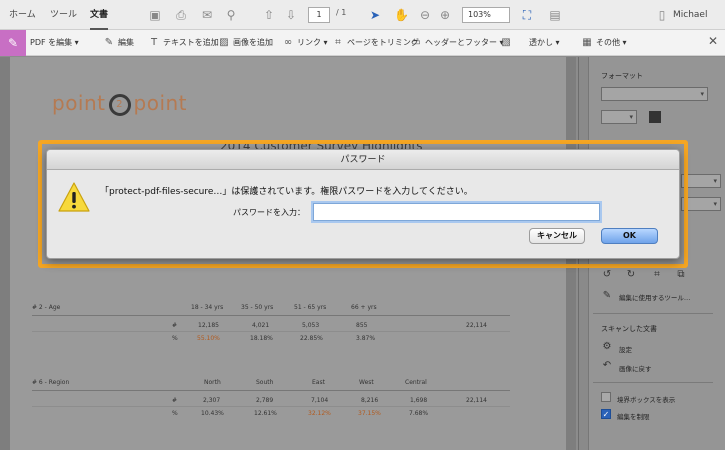 The height and width of the screenshot is (450, 725). Describe the element at coordinates (309, 42) in the screenshot. I see `link-label: リンク` at that location.